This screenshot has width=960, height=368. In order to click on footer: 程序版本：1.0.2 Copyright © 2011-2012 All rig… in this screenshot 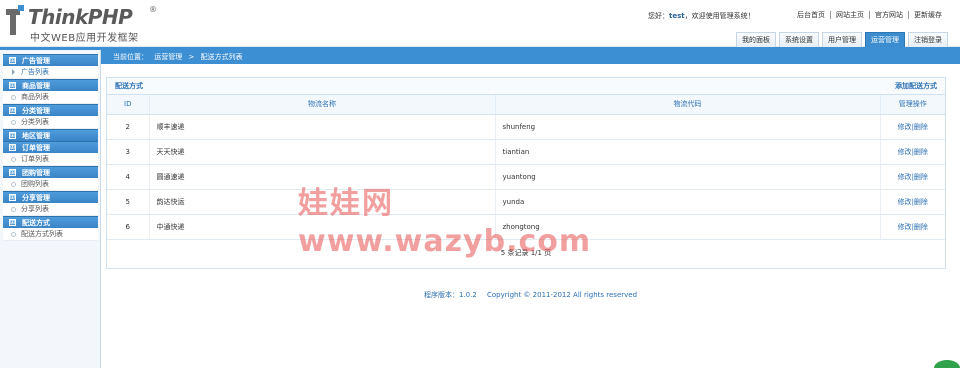, I will do `click(530, 295)`.